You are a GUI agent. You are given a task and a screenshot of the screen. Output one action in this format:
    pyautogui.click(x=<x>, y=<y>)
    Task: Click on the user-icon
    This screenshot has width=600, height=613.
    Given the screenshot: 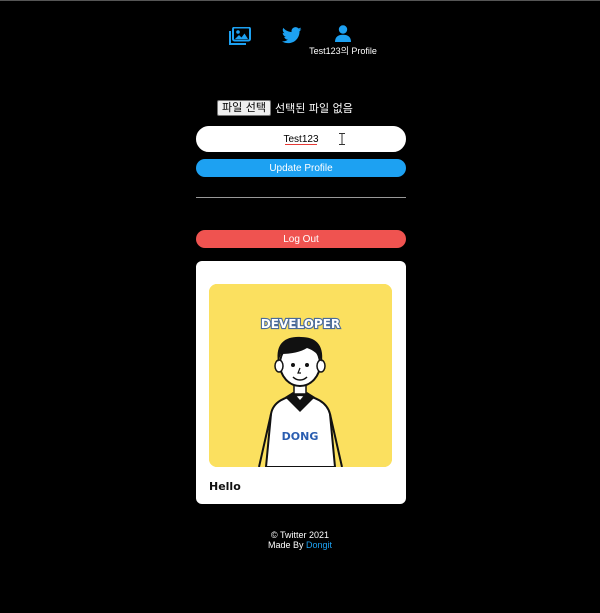 What is the action you would take?
    pyautogui.click(x=343, y=33)
    